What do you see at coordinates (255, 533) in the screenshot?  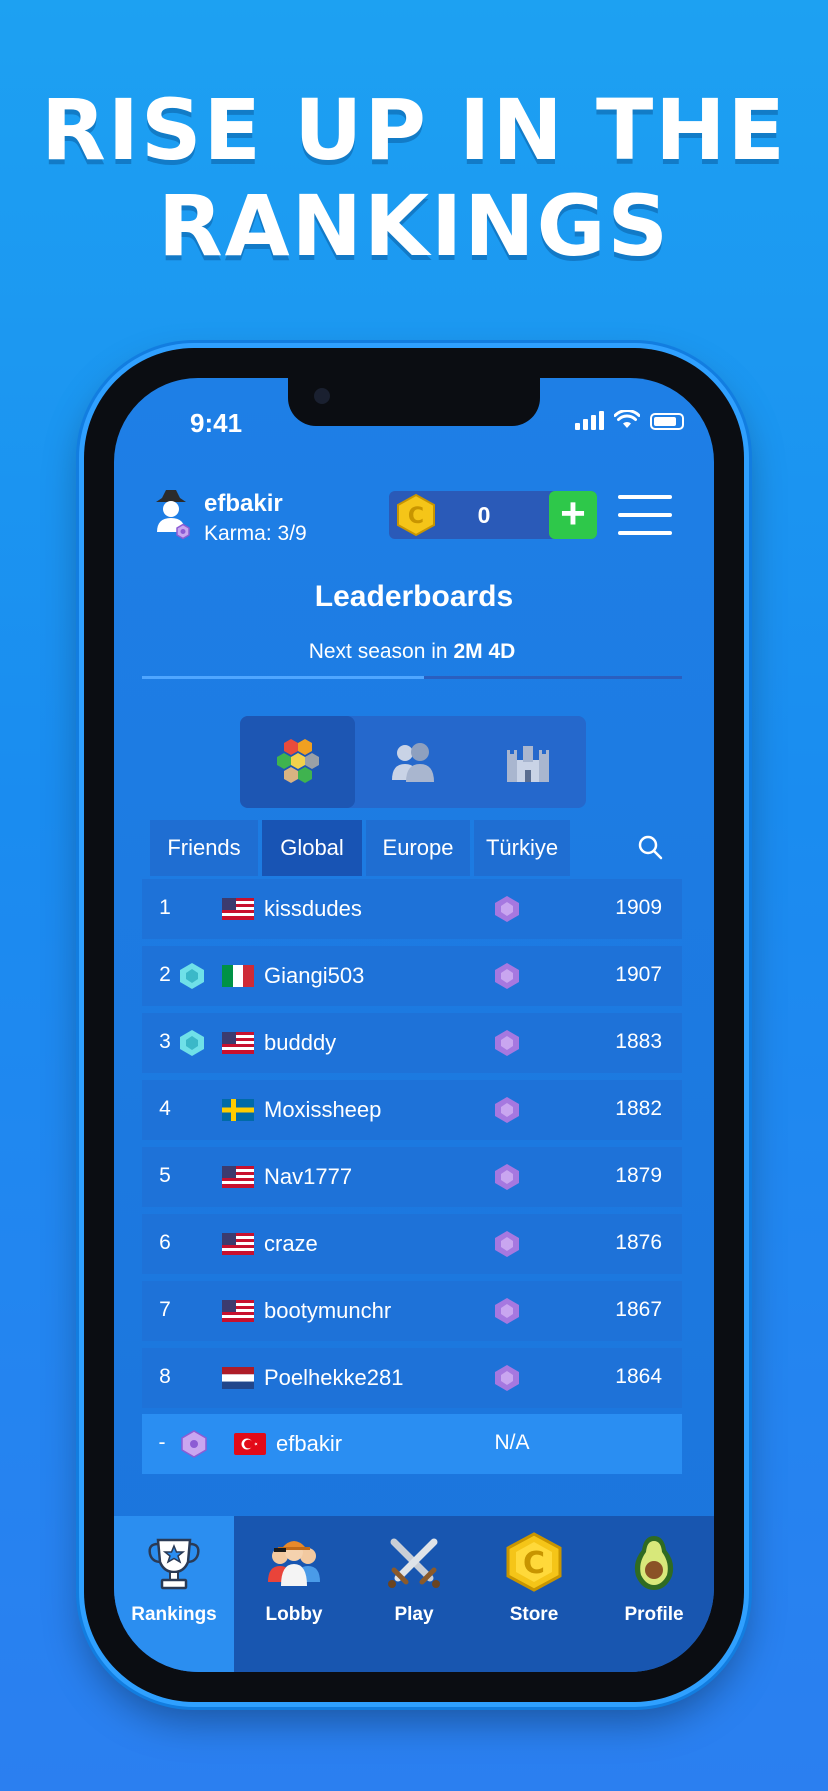 I see `karma-label: Karma: 3/9` at bounding box center [255, 533].